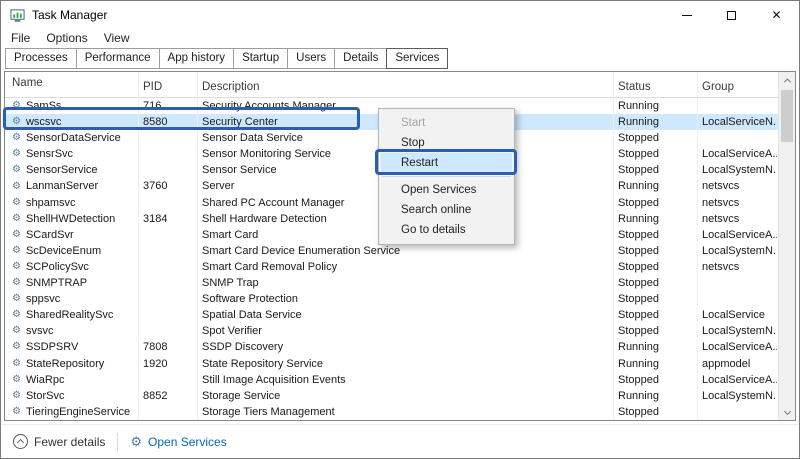 The width and height of the screenshot is (800, 459). What do you see at coordinates (446, 123) in the screenshot?
I see `context-menu-item-start: Start` at bounding box center [446, 123].